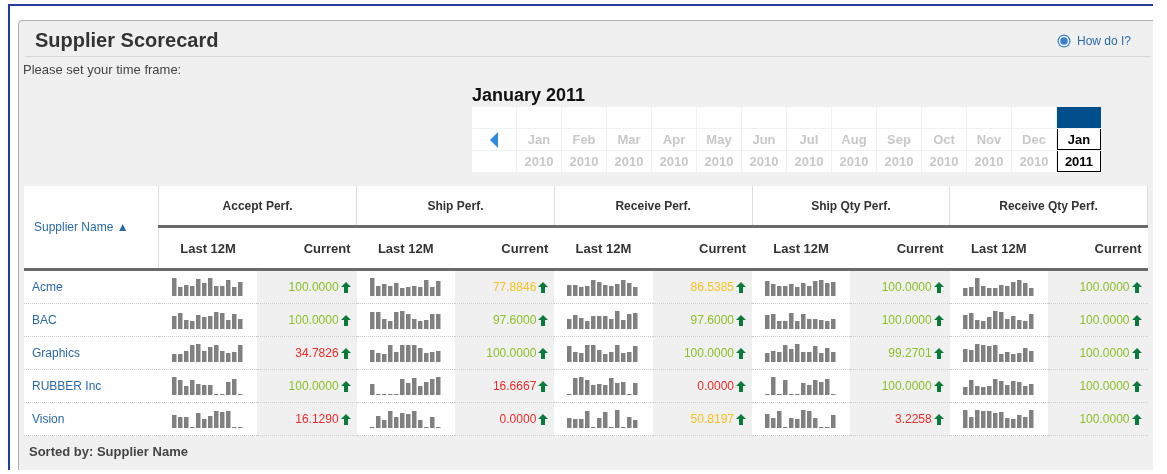 This screenshot has width=1167, height=474. Describe the element at coordinates (102, 69) in the screenshot. I see `time-frame-label: Please set your time frame:` at that location.